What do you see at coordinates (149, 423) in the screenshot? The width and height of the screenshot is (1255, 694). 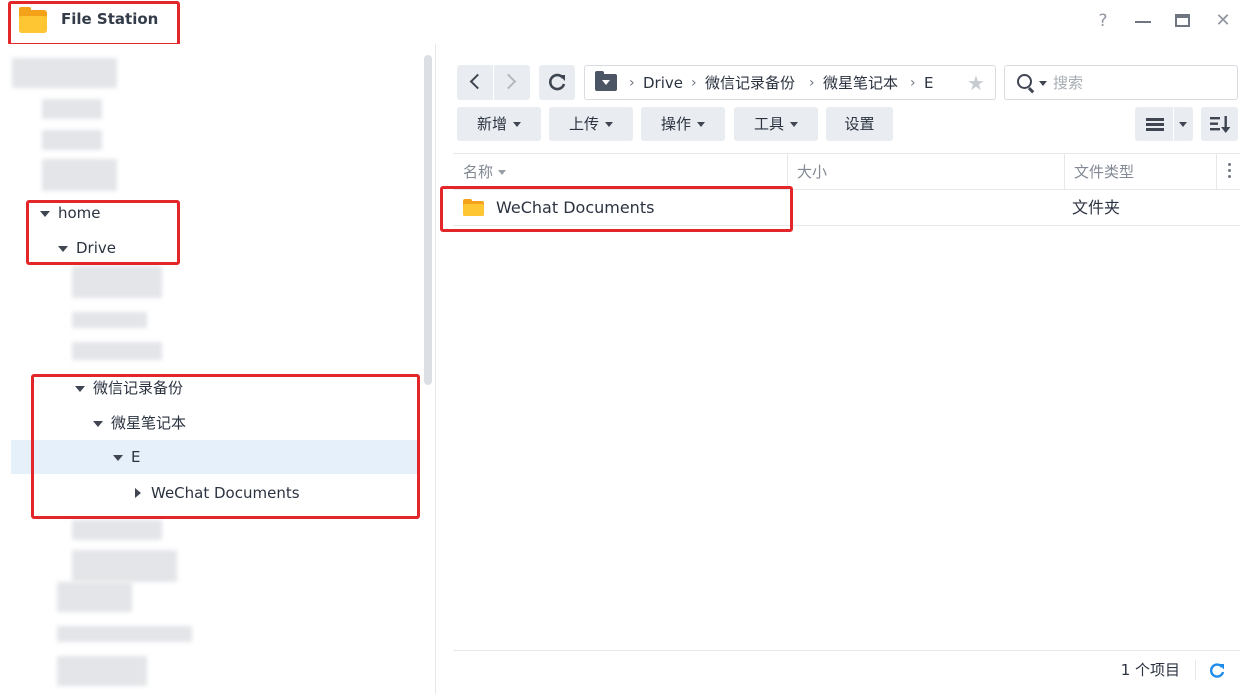 I see `tree-item-label: 微星笔记本` at bounding box center [149, 423].